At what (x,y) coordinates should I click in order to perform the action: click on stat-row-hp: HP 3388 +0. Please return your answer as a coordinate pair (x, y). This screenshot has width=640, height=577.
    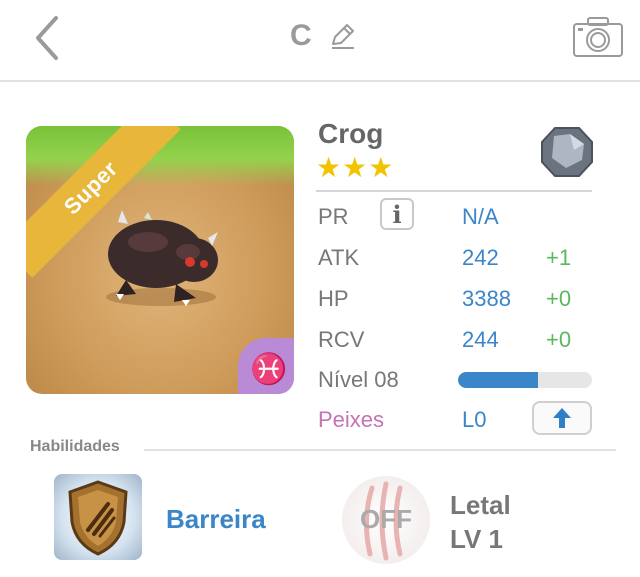
    Looking at the image, I should click on (458, 298).